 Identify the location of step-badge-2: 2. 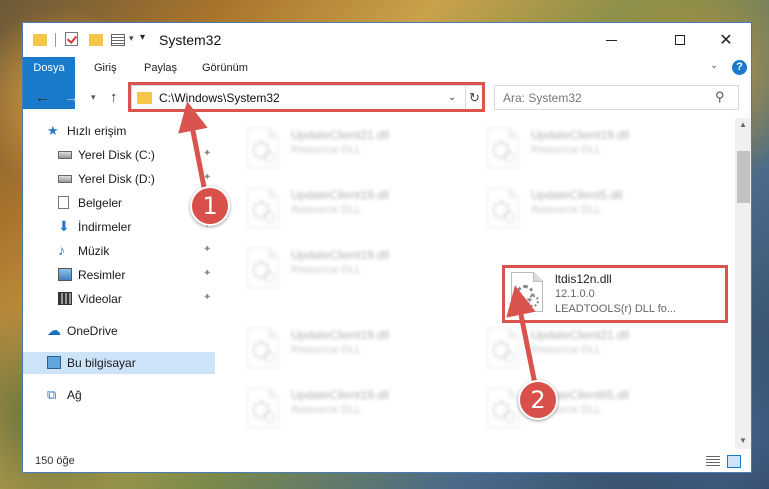
(538, 400).